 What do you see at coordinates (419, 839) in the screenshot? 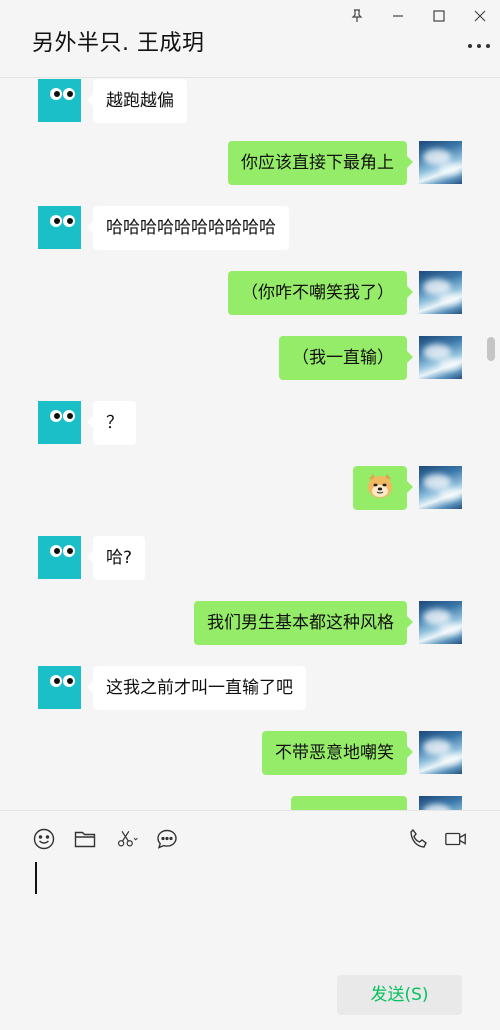
I see `phone-icon` at bounding box center [419, 839].